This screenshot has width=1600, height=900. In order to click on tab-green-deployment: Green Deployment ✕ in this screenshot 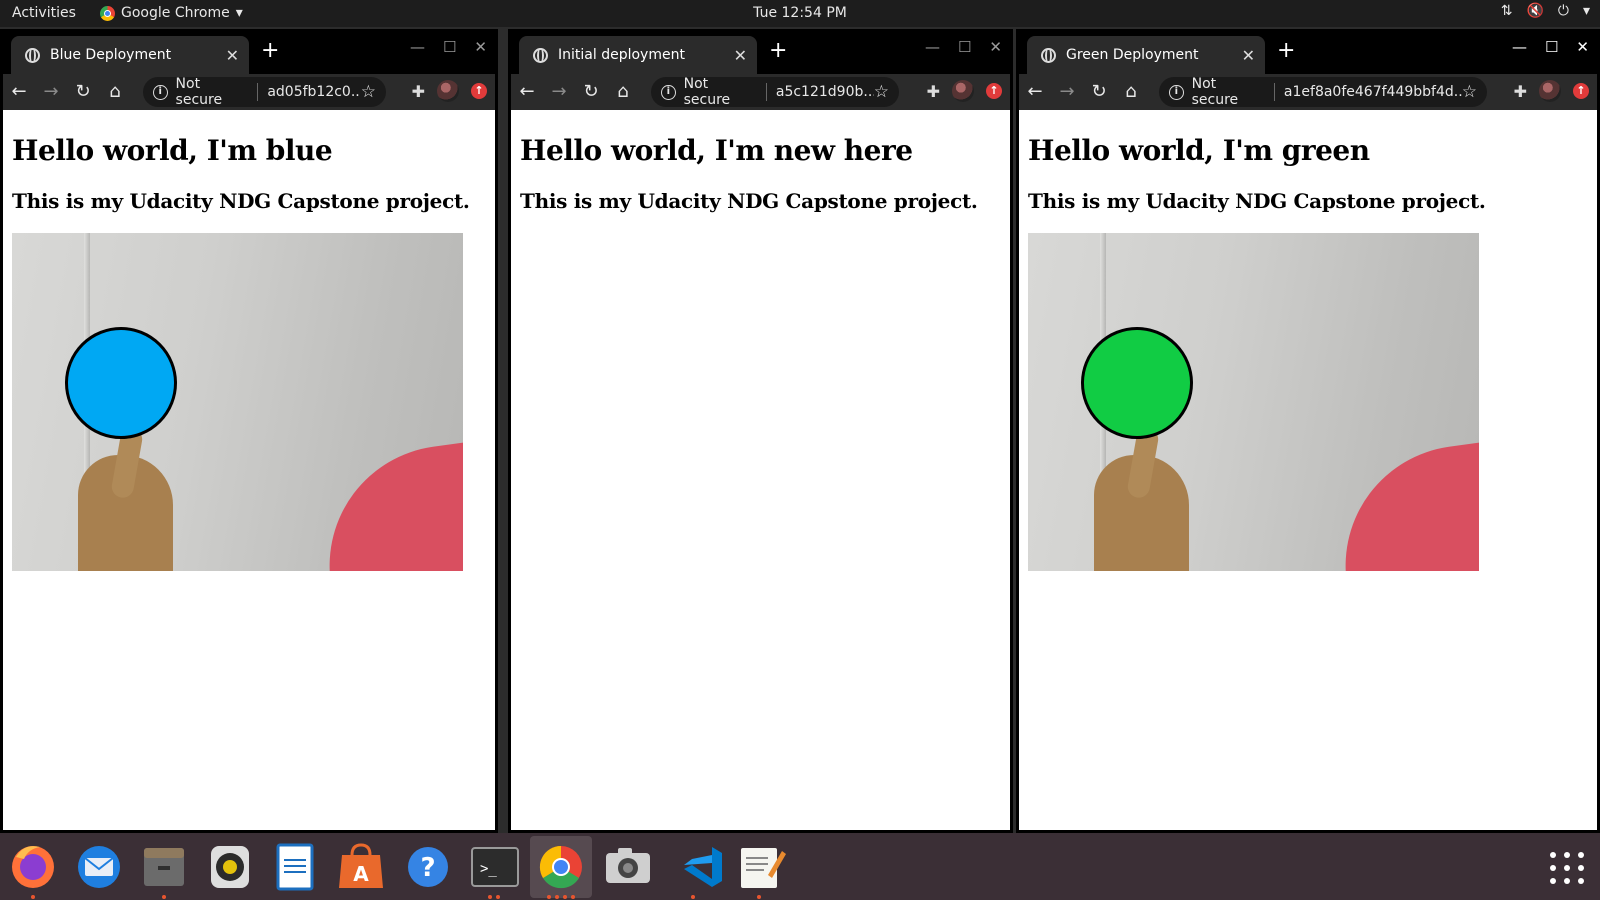, I will do `click(1146, 55)`.